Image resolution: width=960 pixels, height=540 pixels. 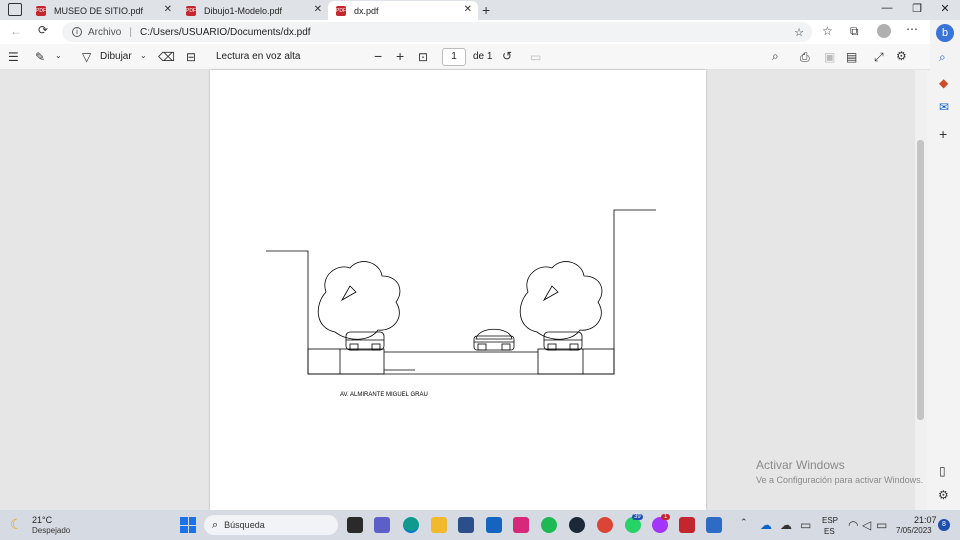 What do you see at coordinates (942, 471) in the screenshot?
I see `hide-sidebar-icon: ▯` at bounding box center [942, 471].